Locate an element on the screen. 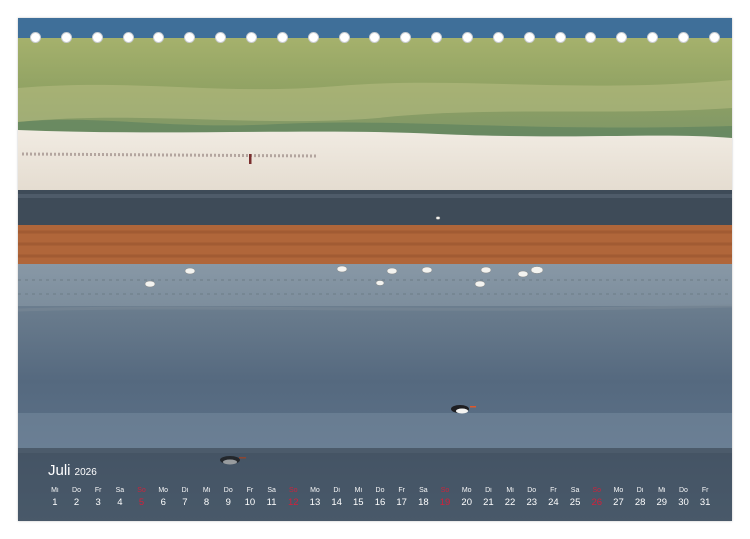 This screenshot has width=750, height=539. day-column: So 19 is located at coordinates (445, 503).